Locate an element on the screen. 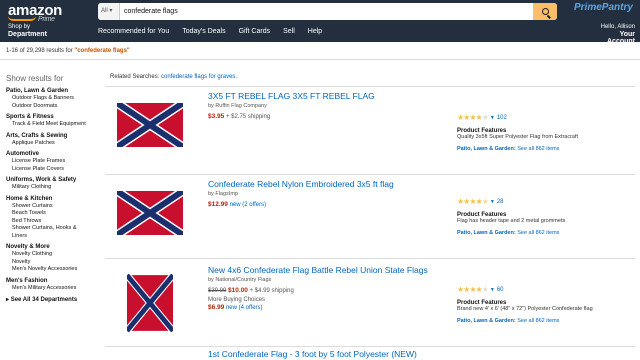 The image size is (640, 360). shop-by-department: Shop by Department is located at coordinates (27, 31).